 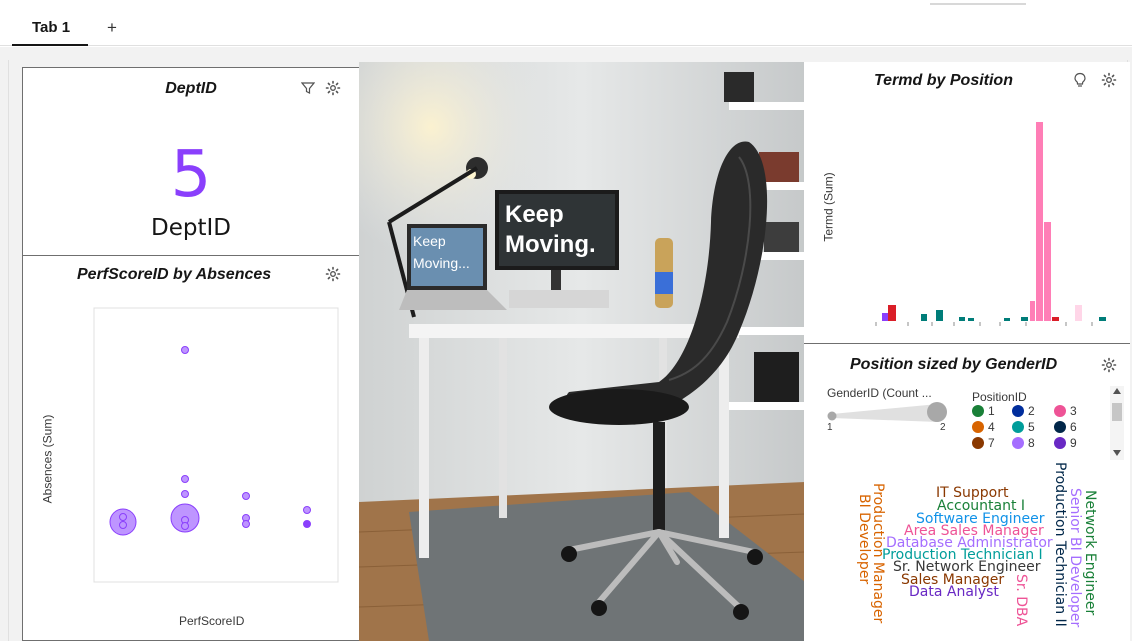 I want to click on termd-bars, so click(x=990, y=224).